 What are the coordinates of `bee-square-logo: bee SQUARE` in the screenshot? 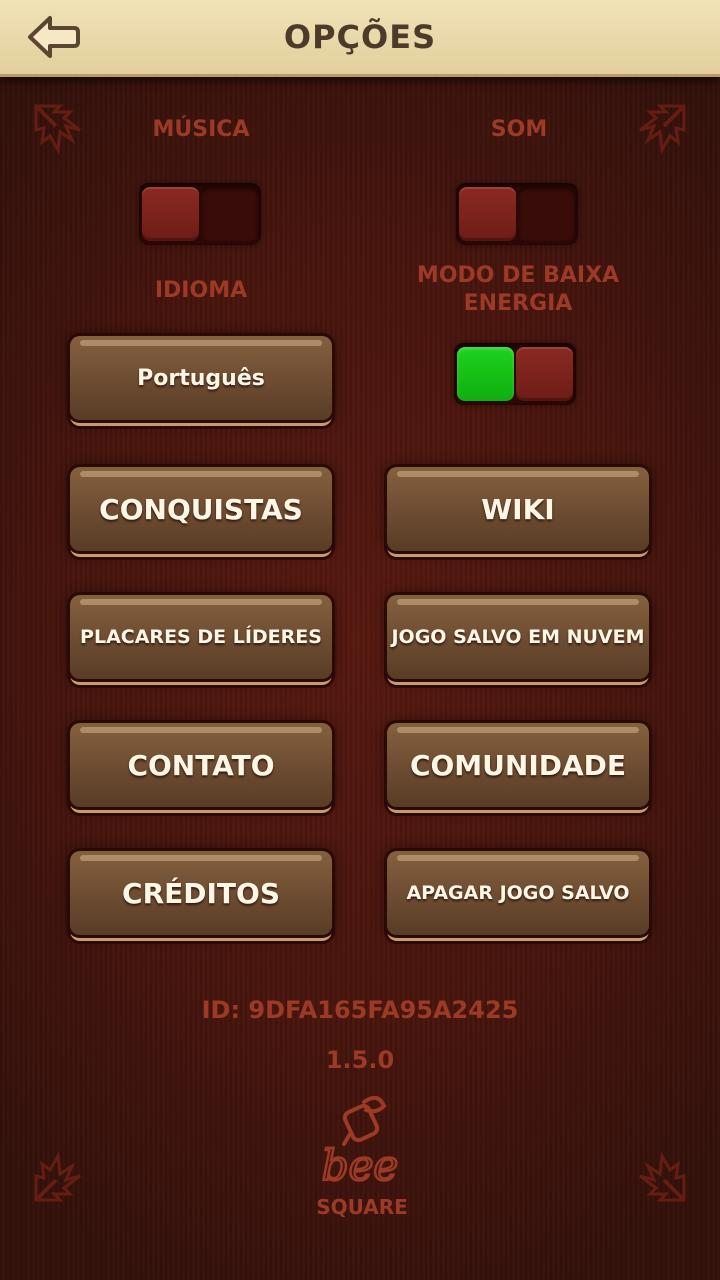 It's located at (360, 1157).